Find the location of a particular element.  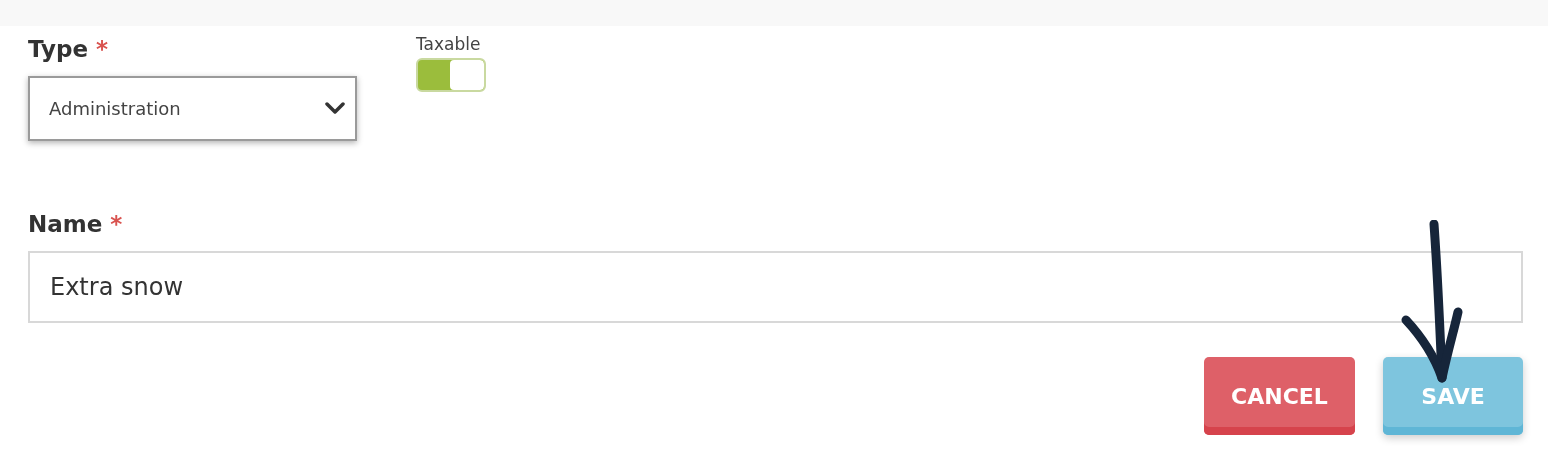

cancel-button: CANCEL is located at coordinates (1279, 396).